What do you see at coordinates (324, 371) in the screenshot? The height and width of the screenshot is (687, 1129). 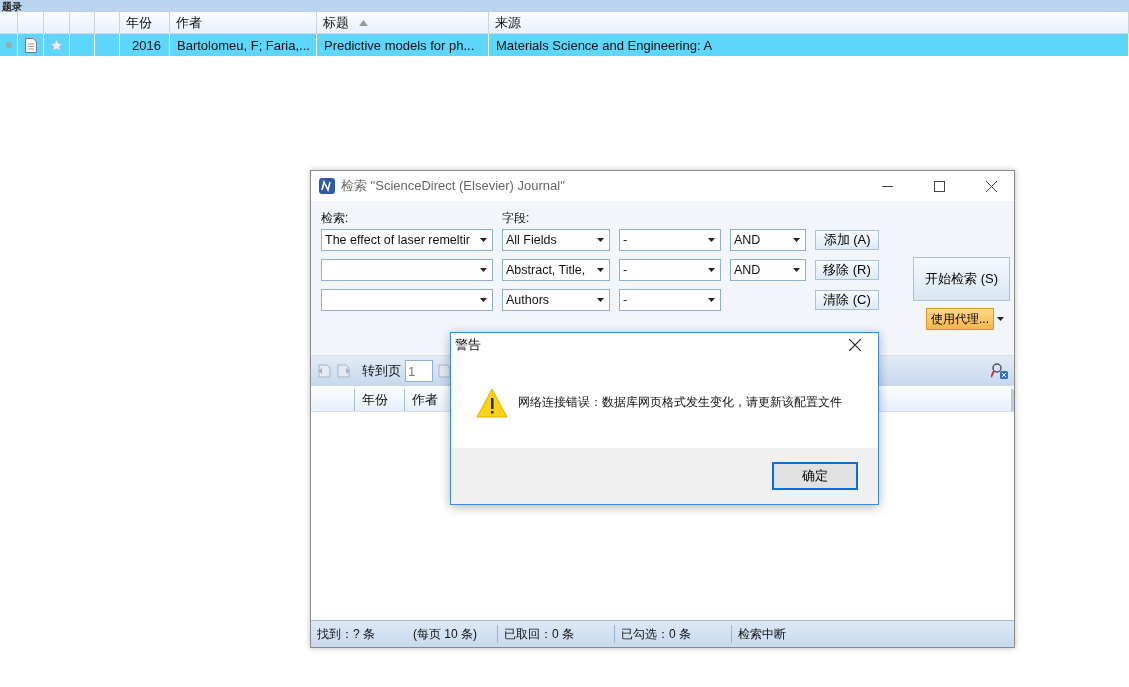 I see `previous-page-icon` at bounding box center [324, 371].